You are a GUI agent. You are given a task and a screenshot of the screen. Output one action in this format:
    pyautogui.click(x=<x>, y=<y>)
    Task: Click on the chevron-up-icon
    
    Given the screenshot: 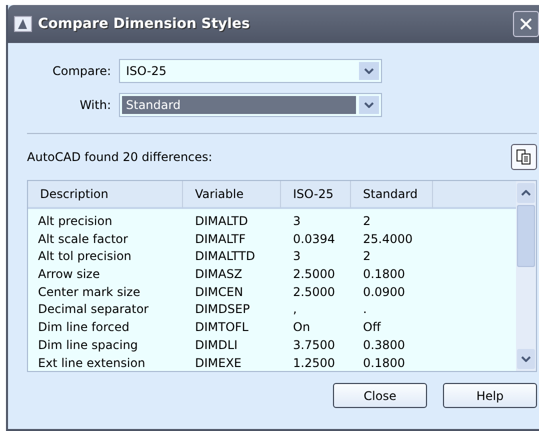 What is the action you would take?
    pyautogui.click(x=526, y=193)
    